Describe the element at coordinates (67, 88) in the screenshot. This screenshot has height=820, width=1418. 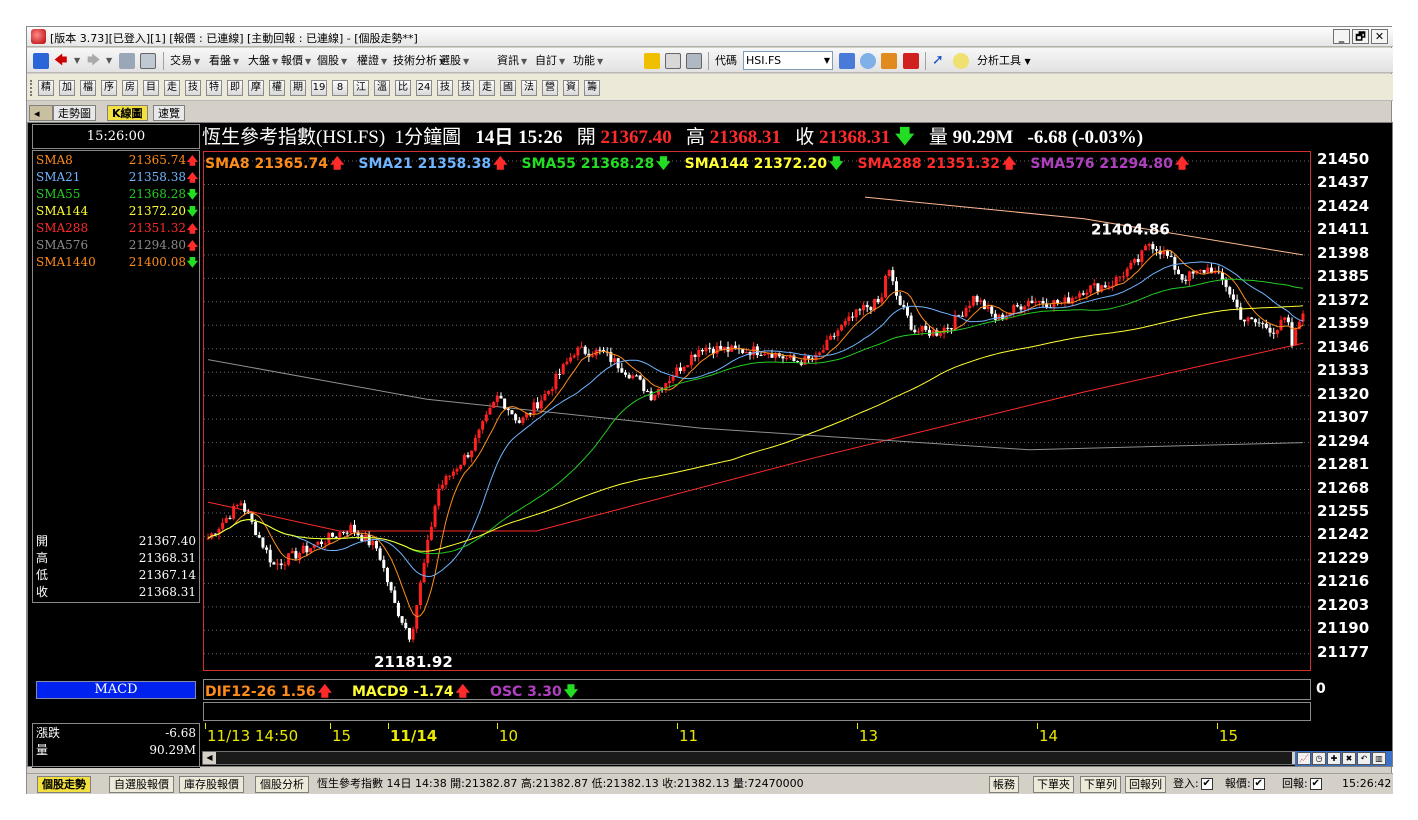
I see `quick-button-1: 加` at that location.